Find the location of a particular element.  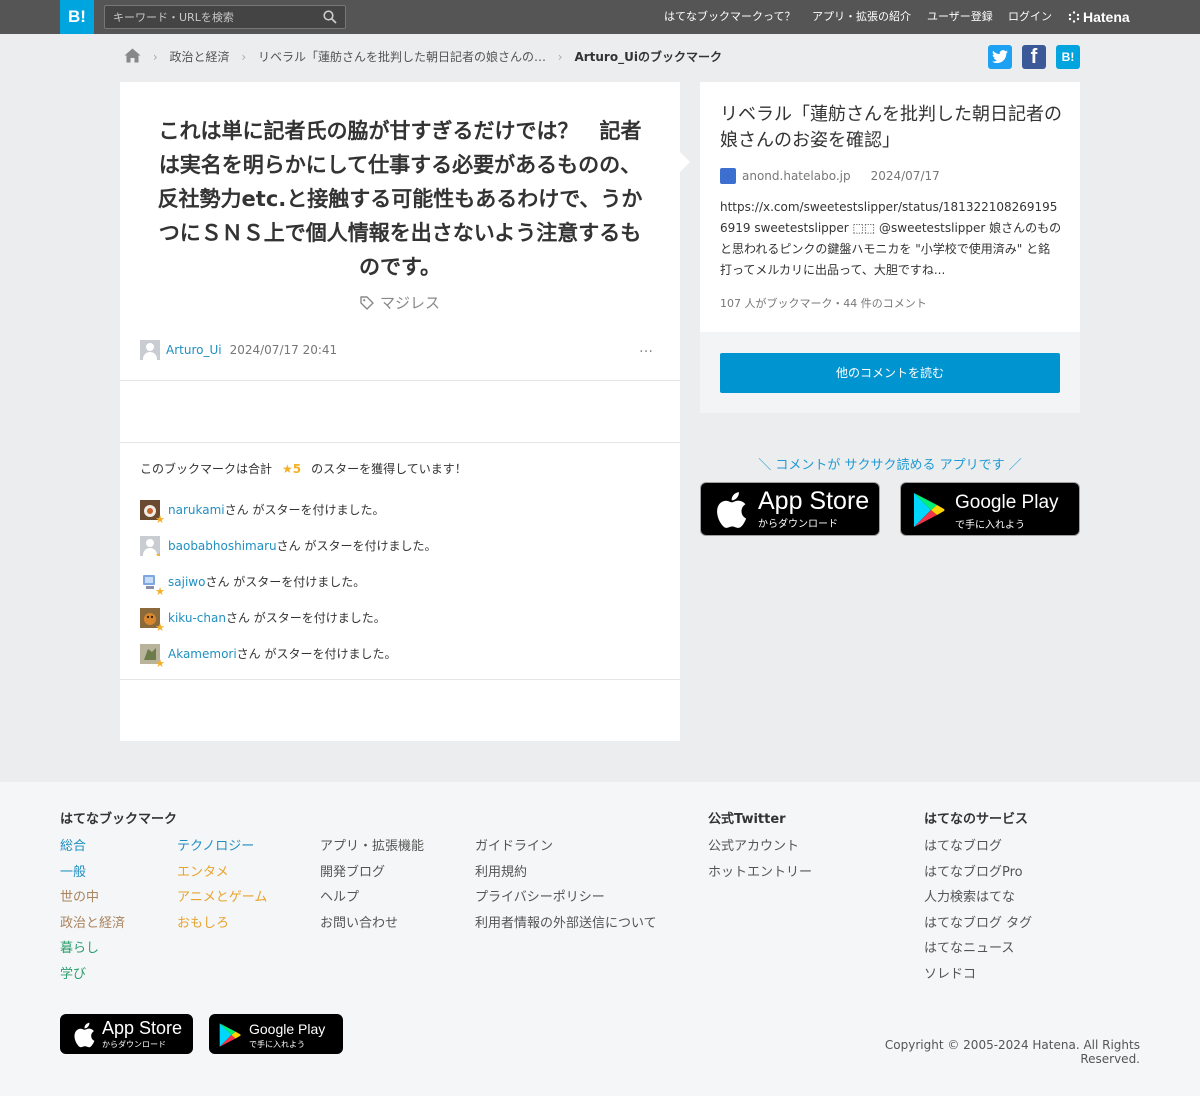

footer-link: はてなブログ is located at coordinates (978, 847).